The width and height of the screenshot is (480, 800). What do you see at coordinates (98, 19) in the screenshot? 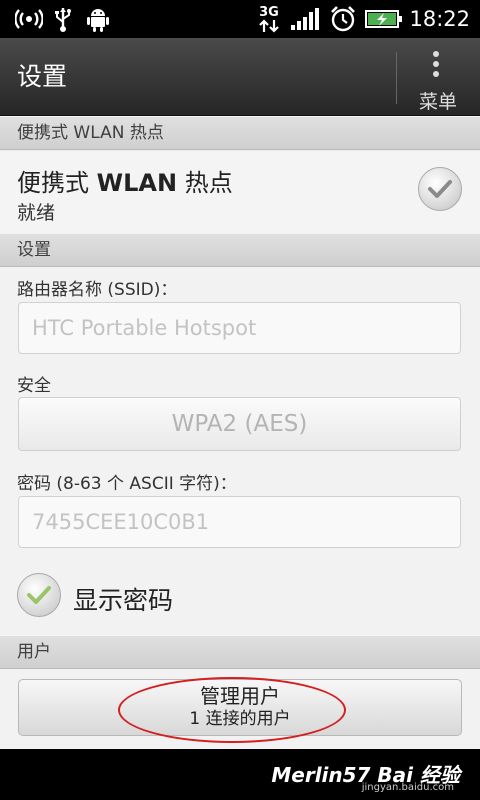
I see `android-debug-icon` at bounding box center [98, 19].